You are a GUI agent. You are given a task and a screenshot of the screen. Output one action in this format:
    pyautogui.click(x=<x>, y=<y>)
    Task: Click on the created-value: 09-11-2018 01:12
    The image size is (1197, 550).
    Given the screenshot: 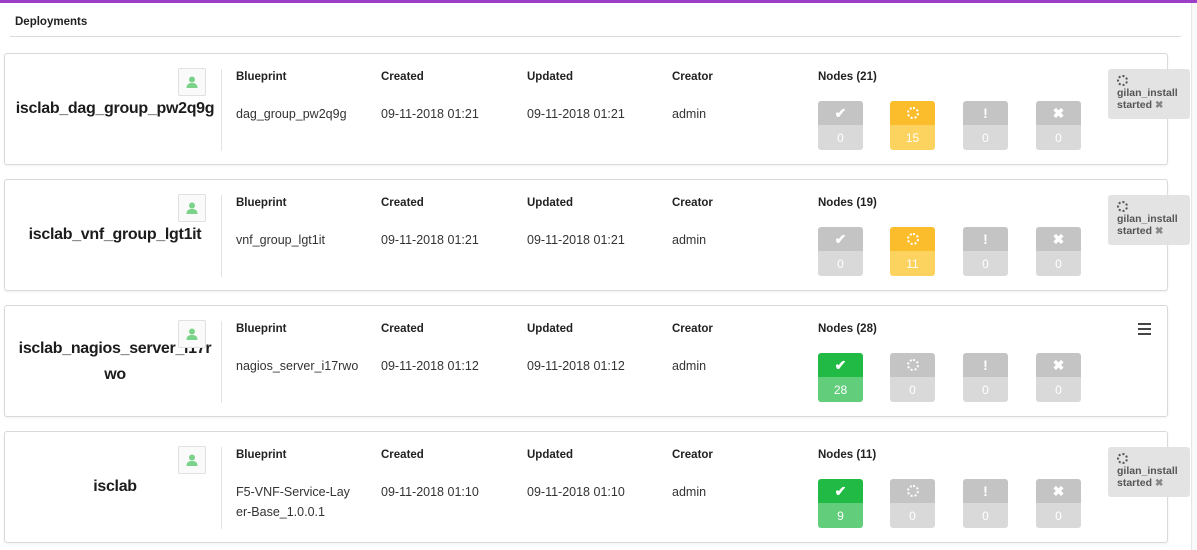 What is the action you would take?
    pyautogui.click(x=430, y=366)
    